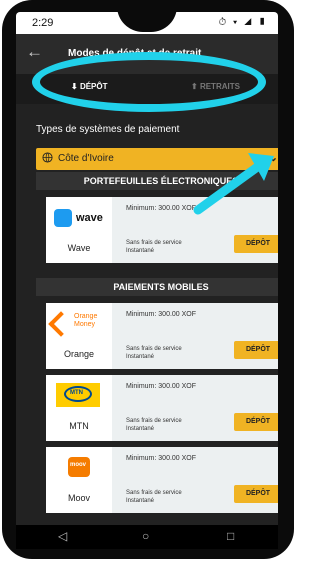 The height and width of the screenshot is (561, 320). Describe the element at coordinates (108, 129) in the screenshot. I see `payment-type-label: Types de systèmes de paiement` at that location.